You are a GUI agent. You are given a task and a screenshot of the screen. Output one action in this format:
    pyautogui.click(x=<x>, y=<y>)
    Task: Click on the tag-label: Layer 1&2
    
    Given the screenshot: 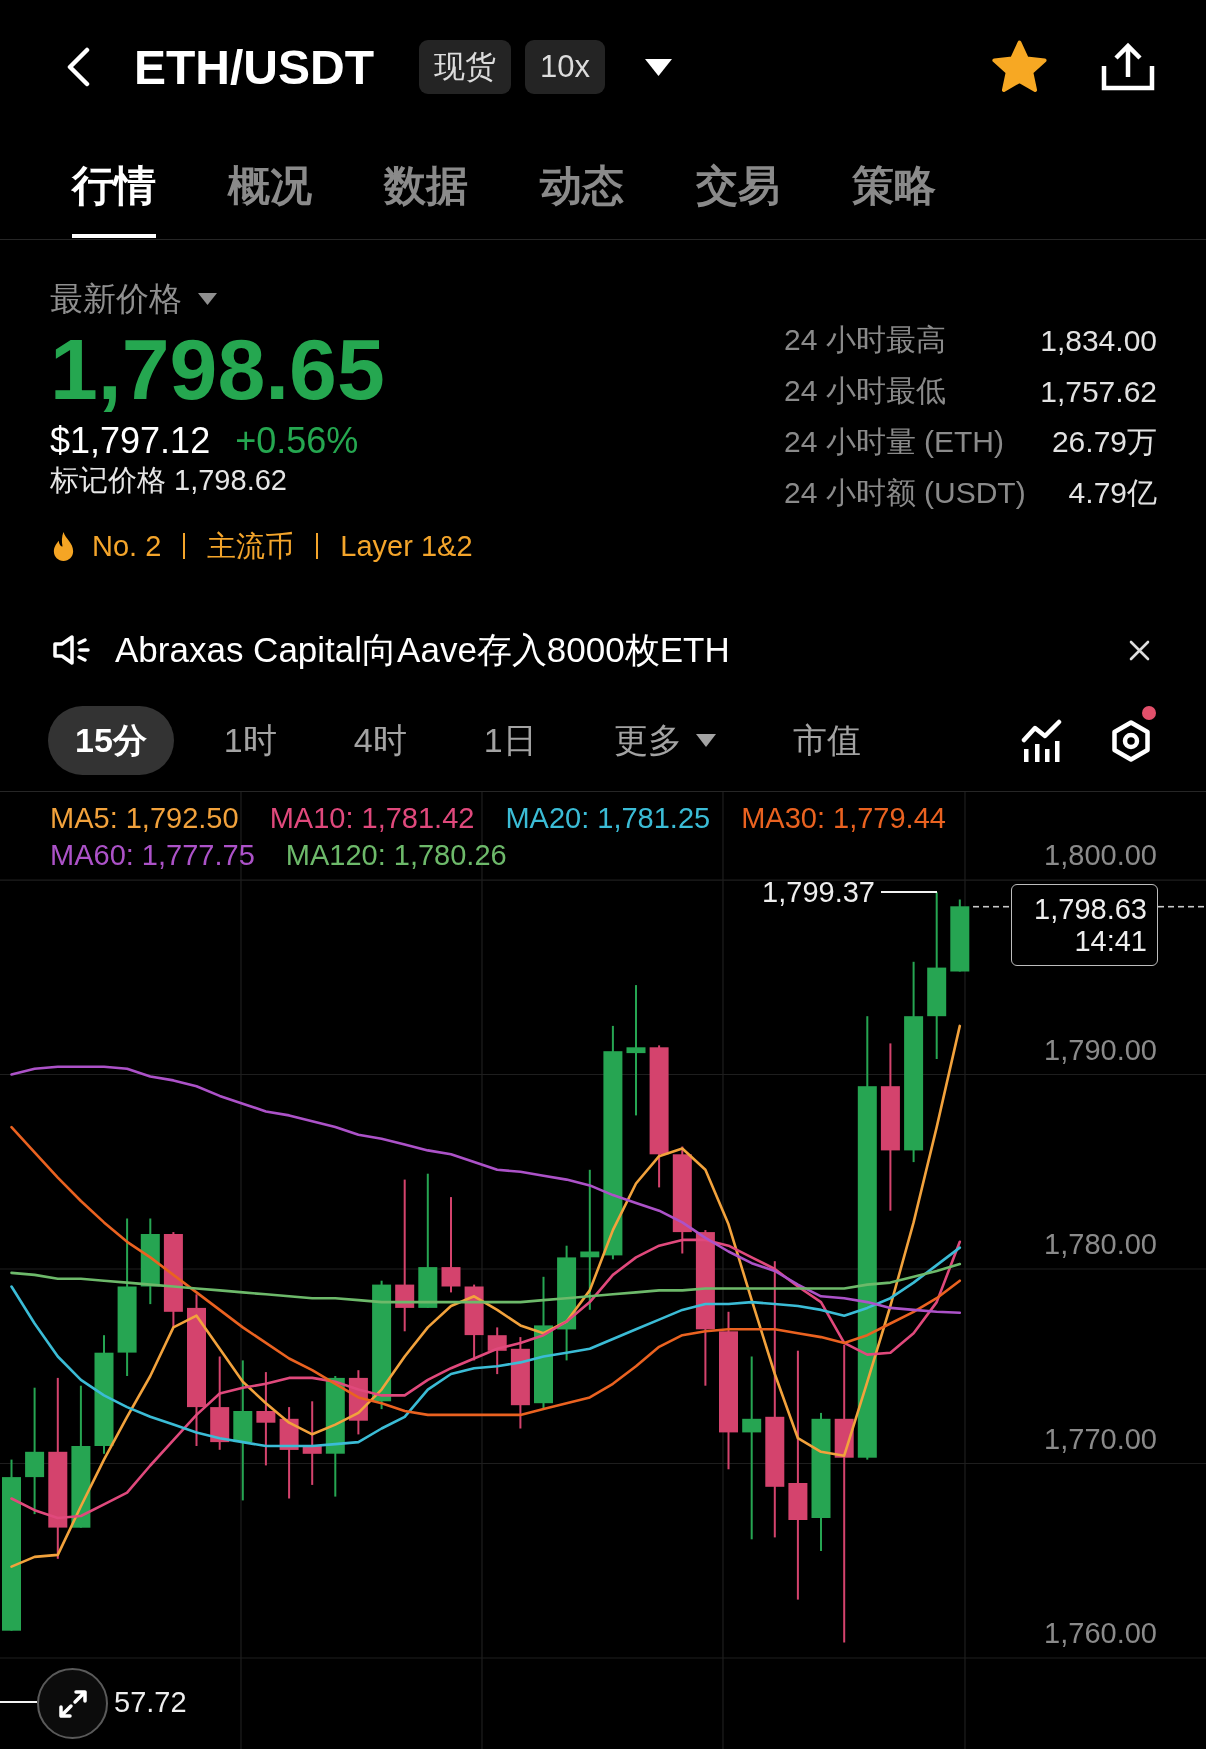 What is the action you would take?
    pyautogui.click(x=406, y=546)
    